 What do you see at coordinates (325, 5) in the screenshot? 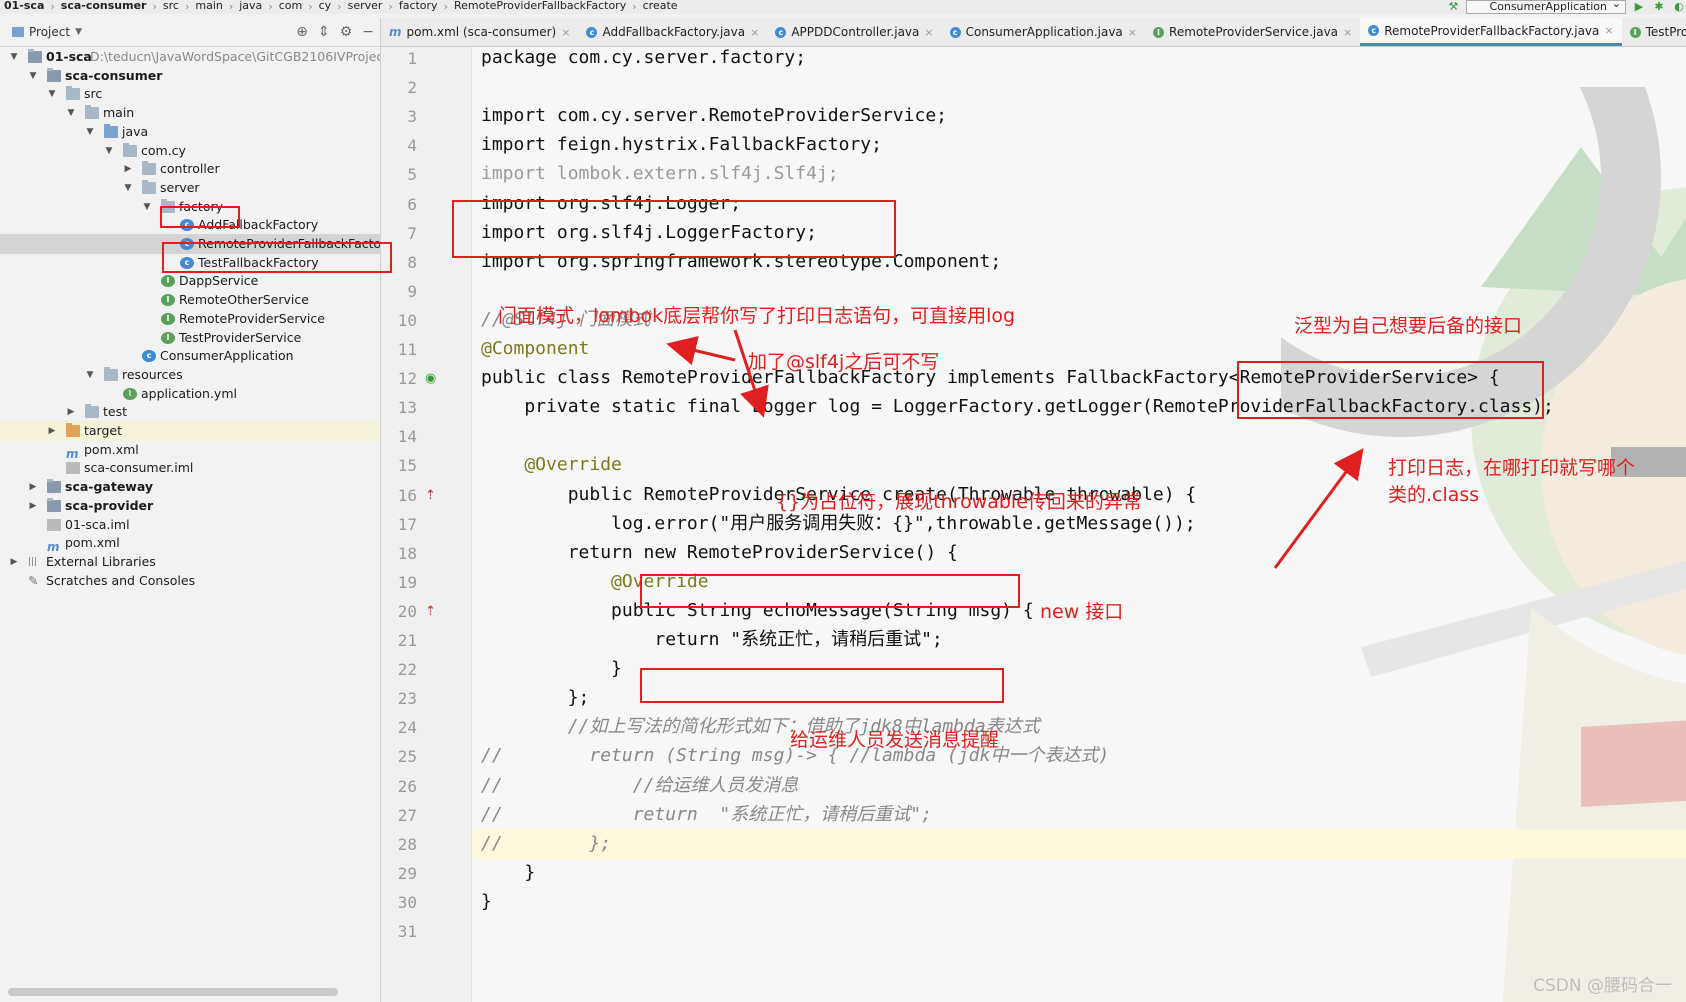
I see `breadcrumb-item: cy` at bounding box center [325, 5].